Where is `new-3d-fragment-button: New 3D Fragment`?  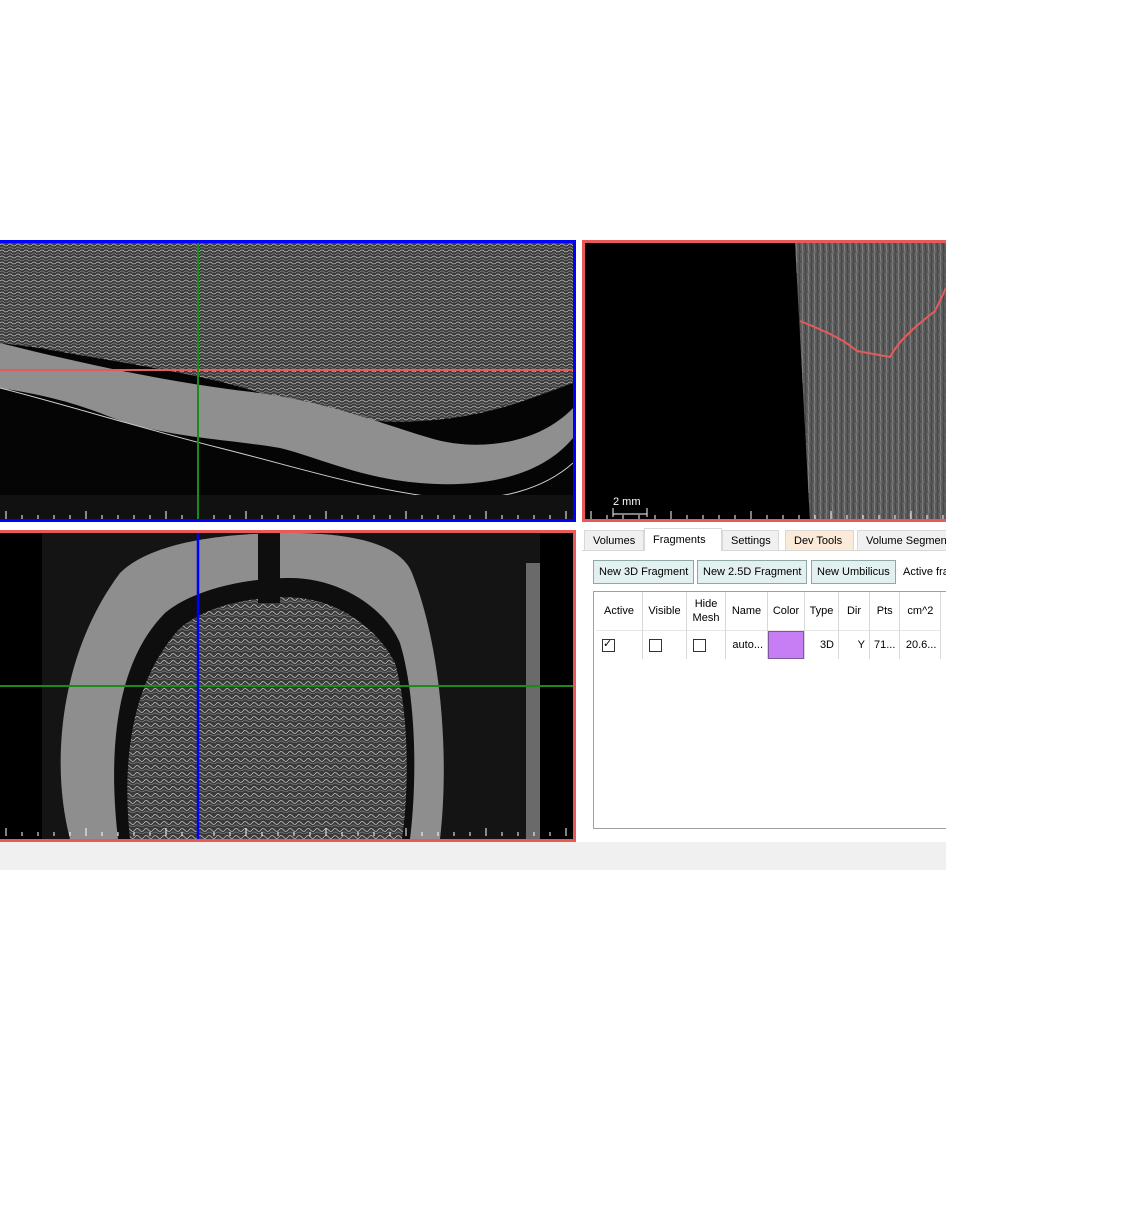 new-3d-fragment-button: New 3D Fragment is located at coordinates (644, 572).